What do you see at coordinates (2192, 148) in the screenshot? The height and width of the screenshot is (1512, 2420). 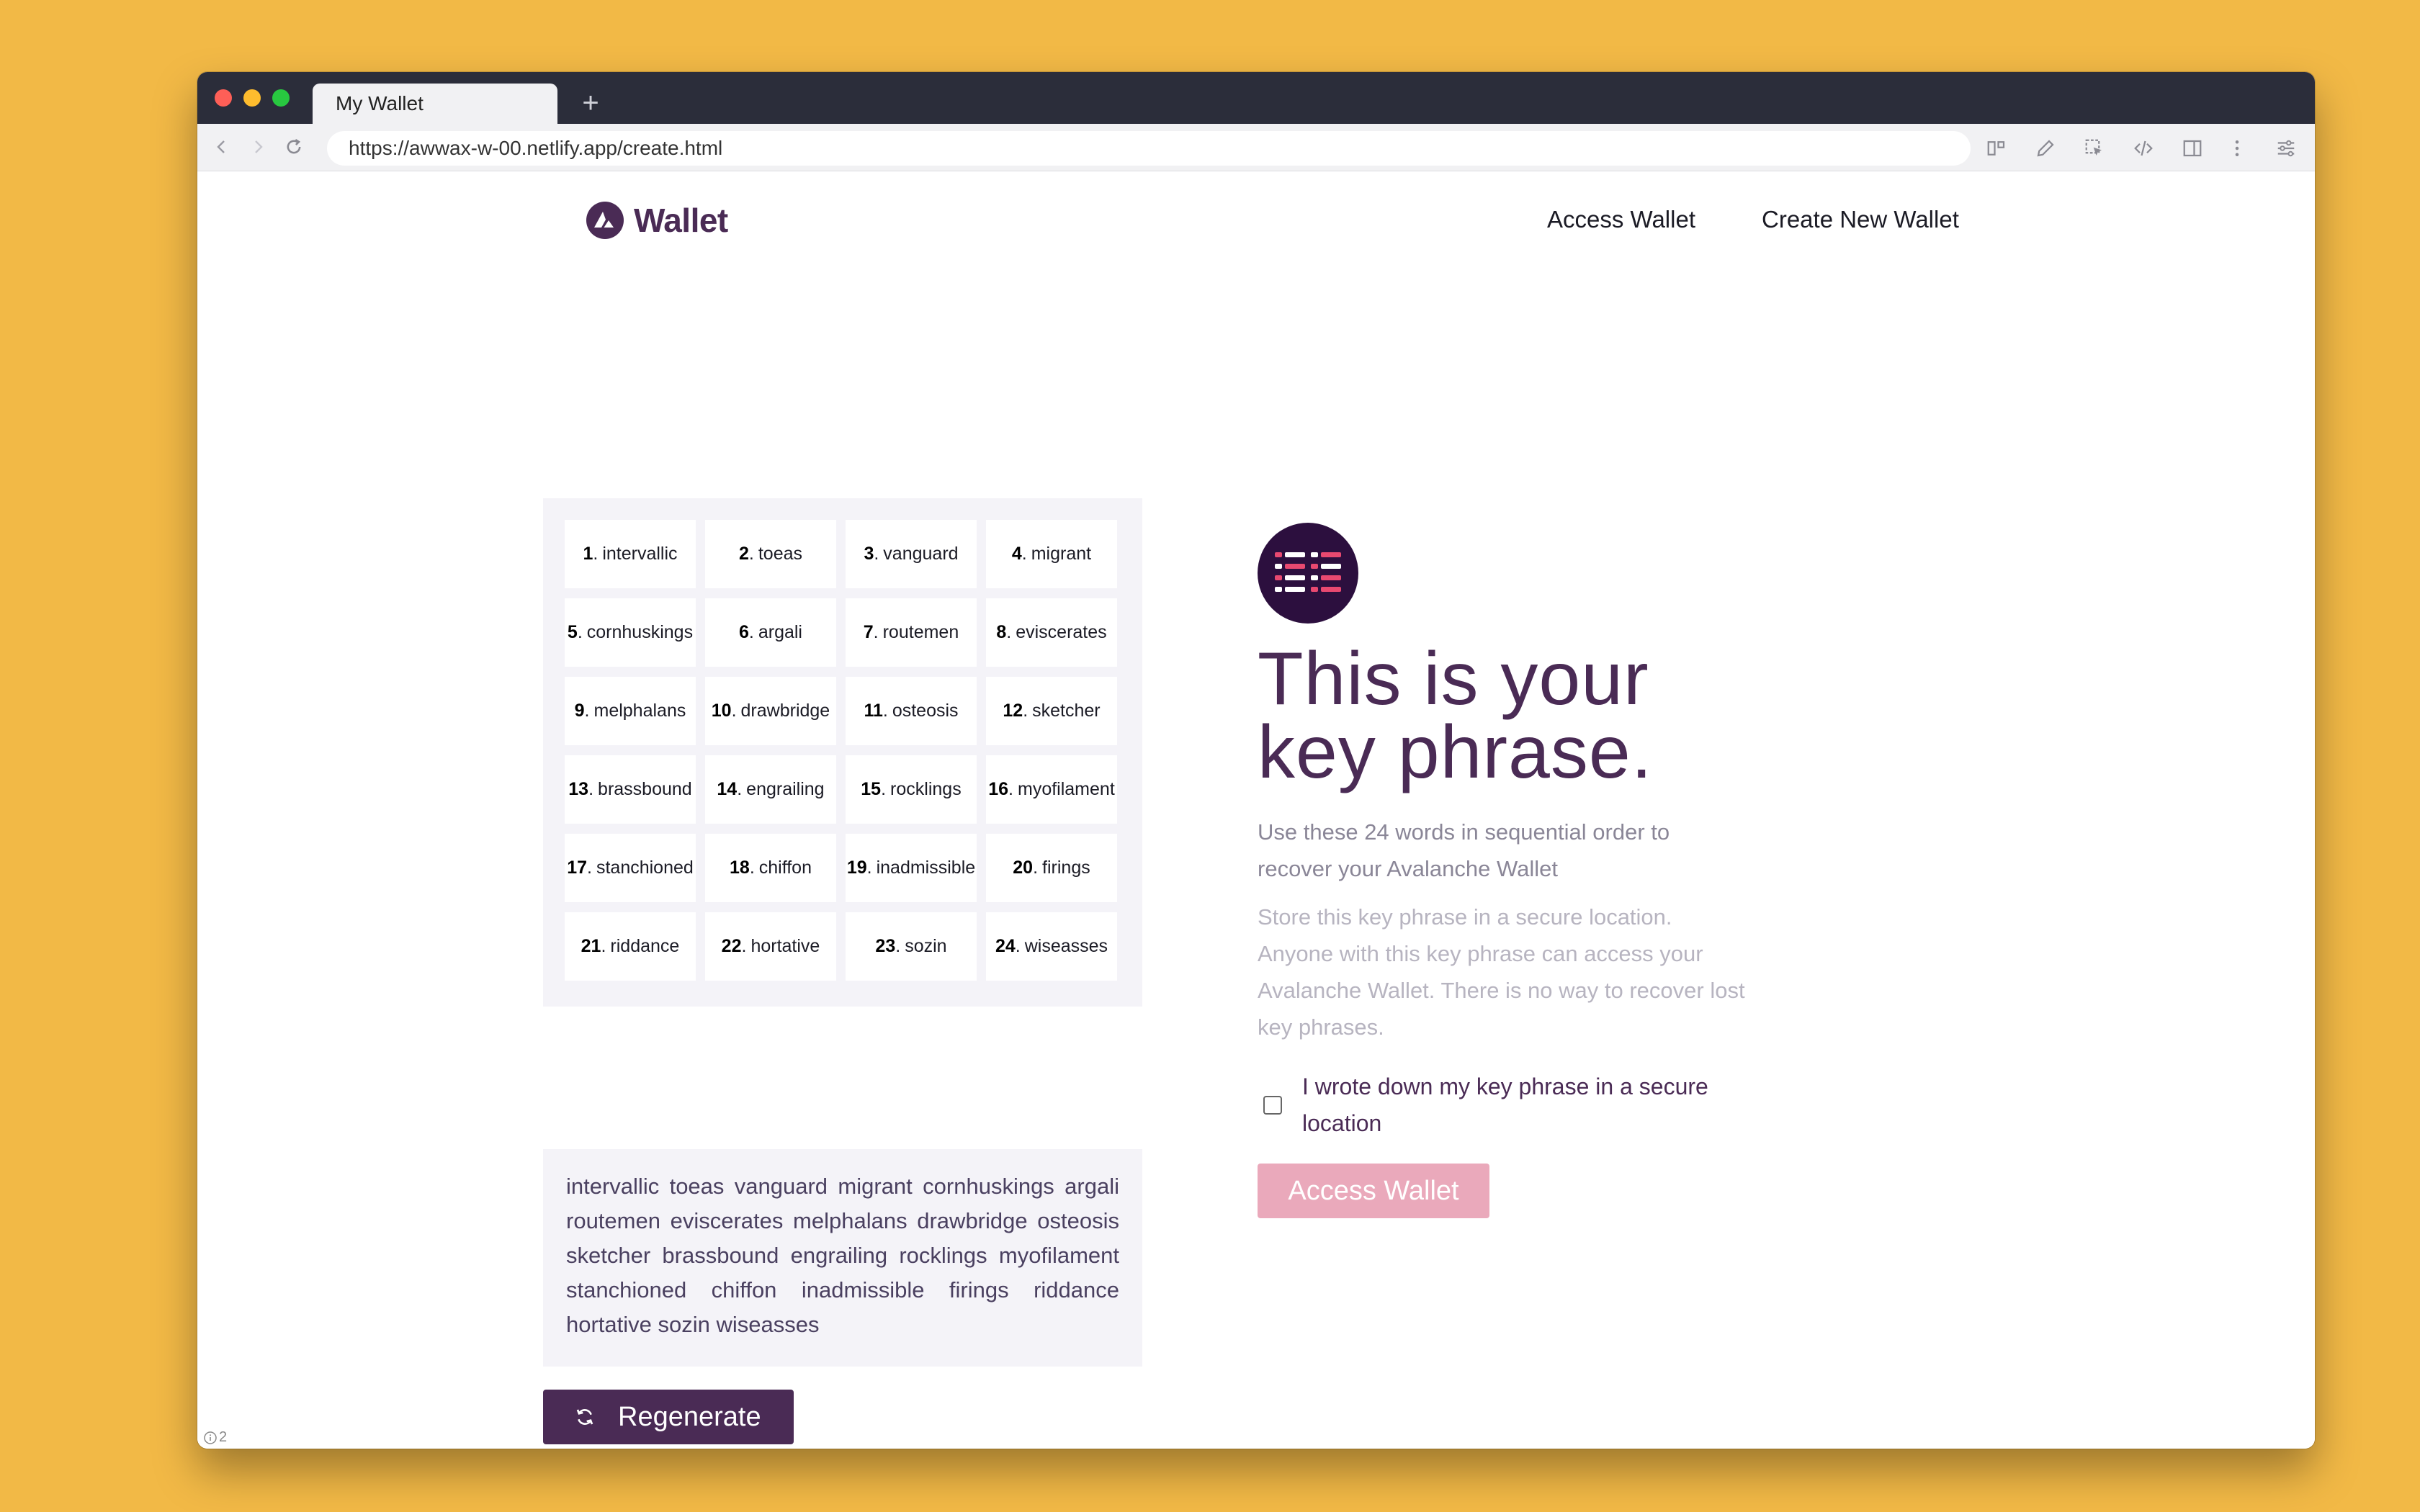 I see `sidebar-icon` at bounding box center [2192, 148].